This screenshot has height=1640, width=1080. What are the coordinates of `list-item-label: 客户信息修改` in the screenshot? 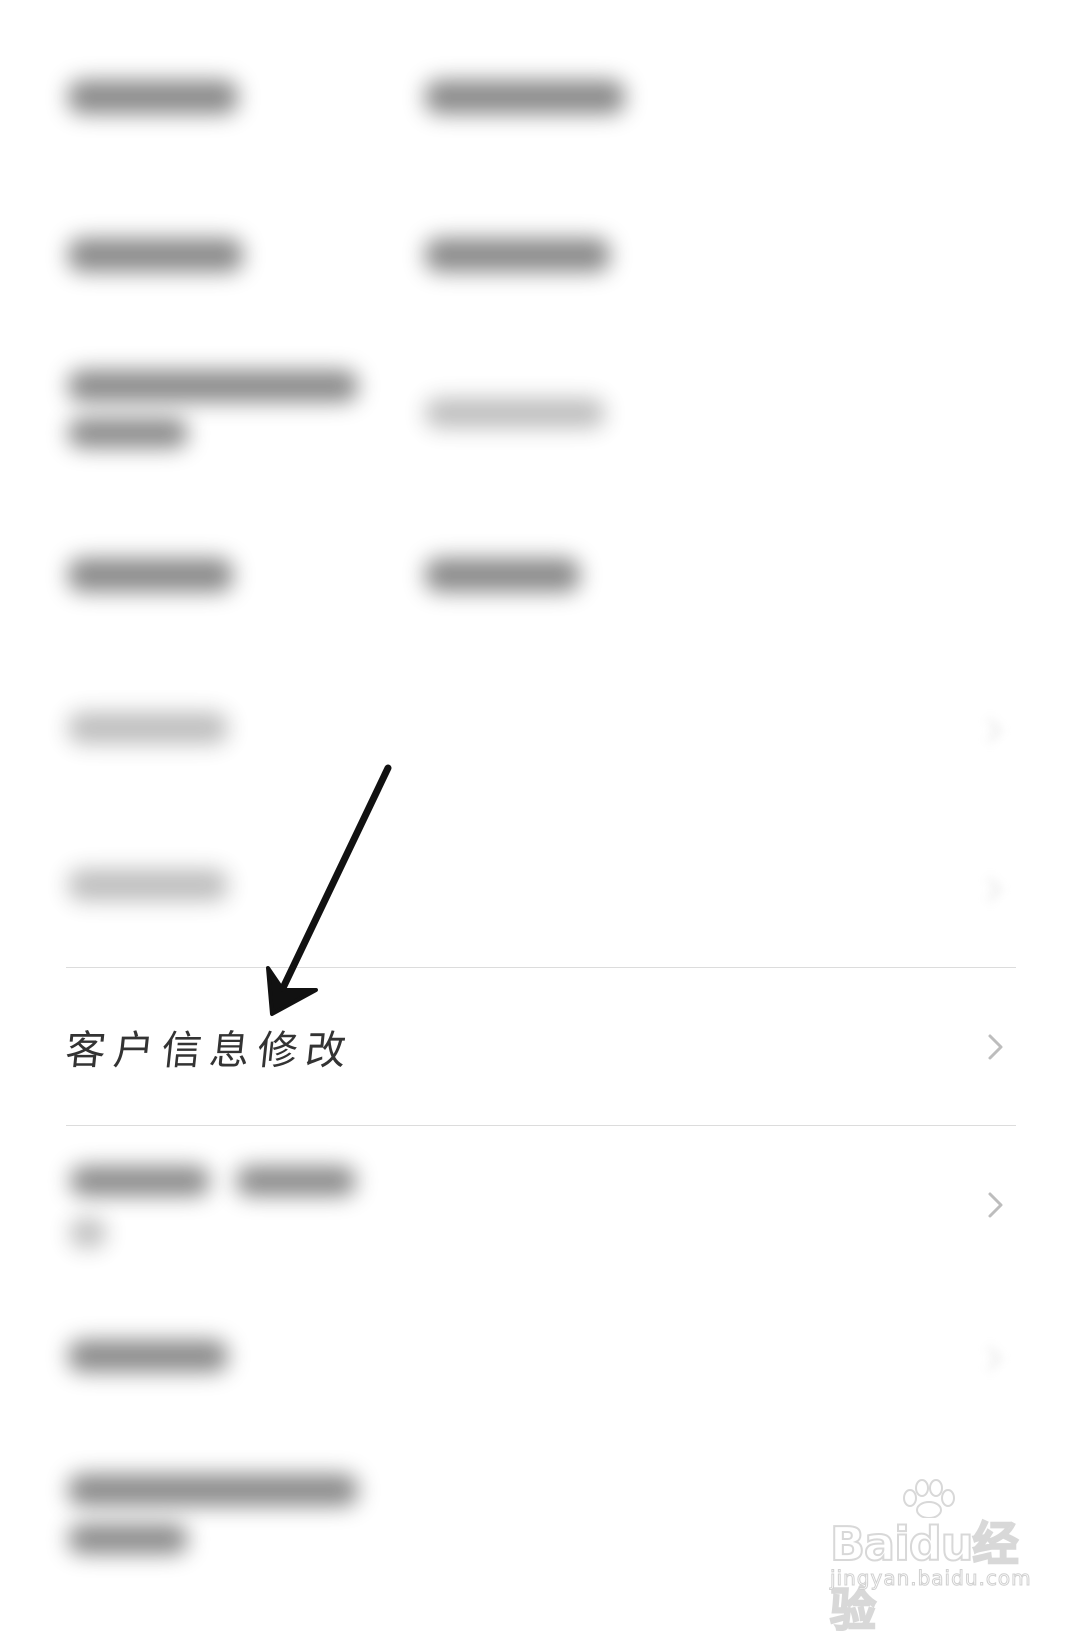 It's located at (209, 1050).